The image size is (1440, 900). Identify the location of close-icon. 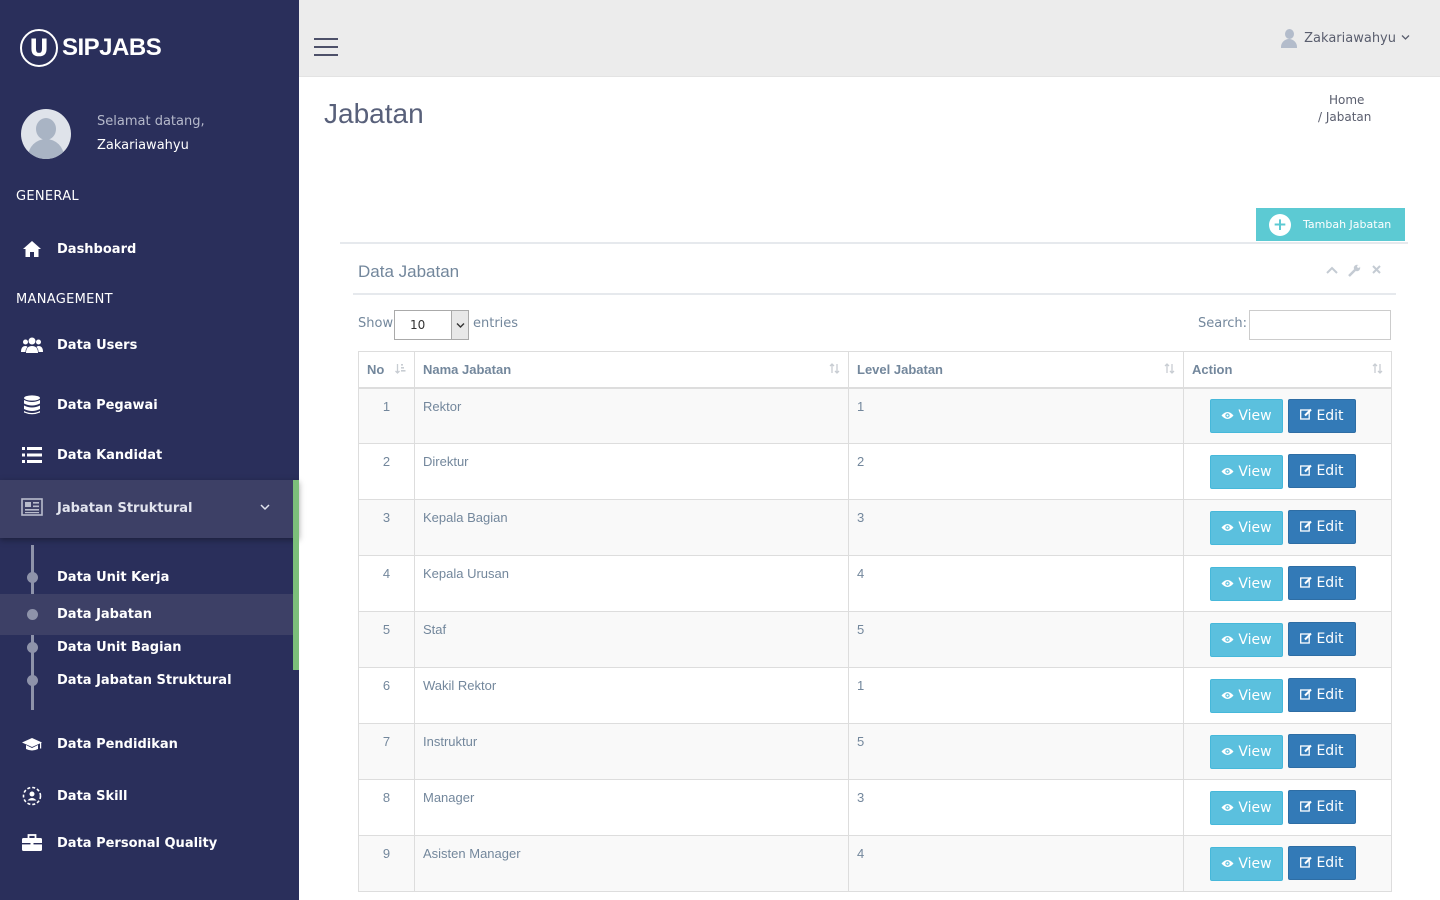
(1376, 272).